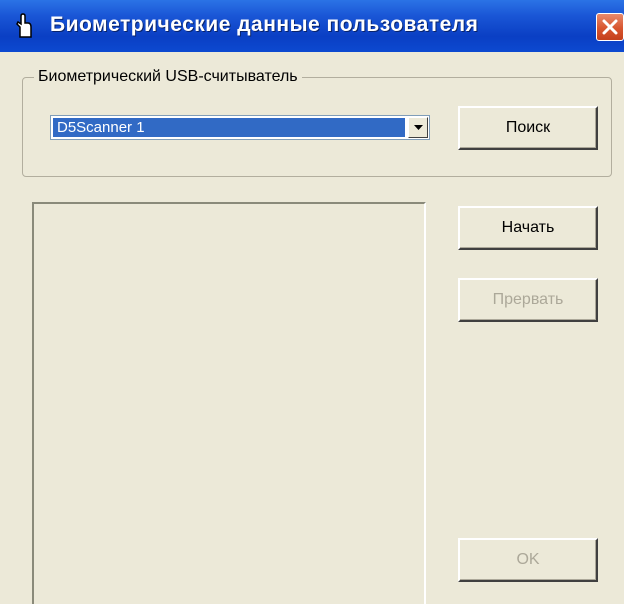  I want to click on window-title: Биометрические данные пользователя, so click(264, 24).